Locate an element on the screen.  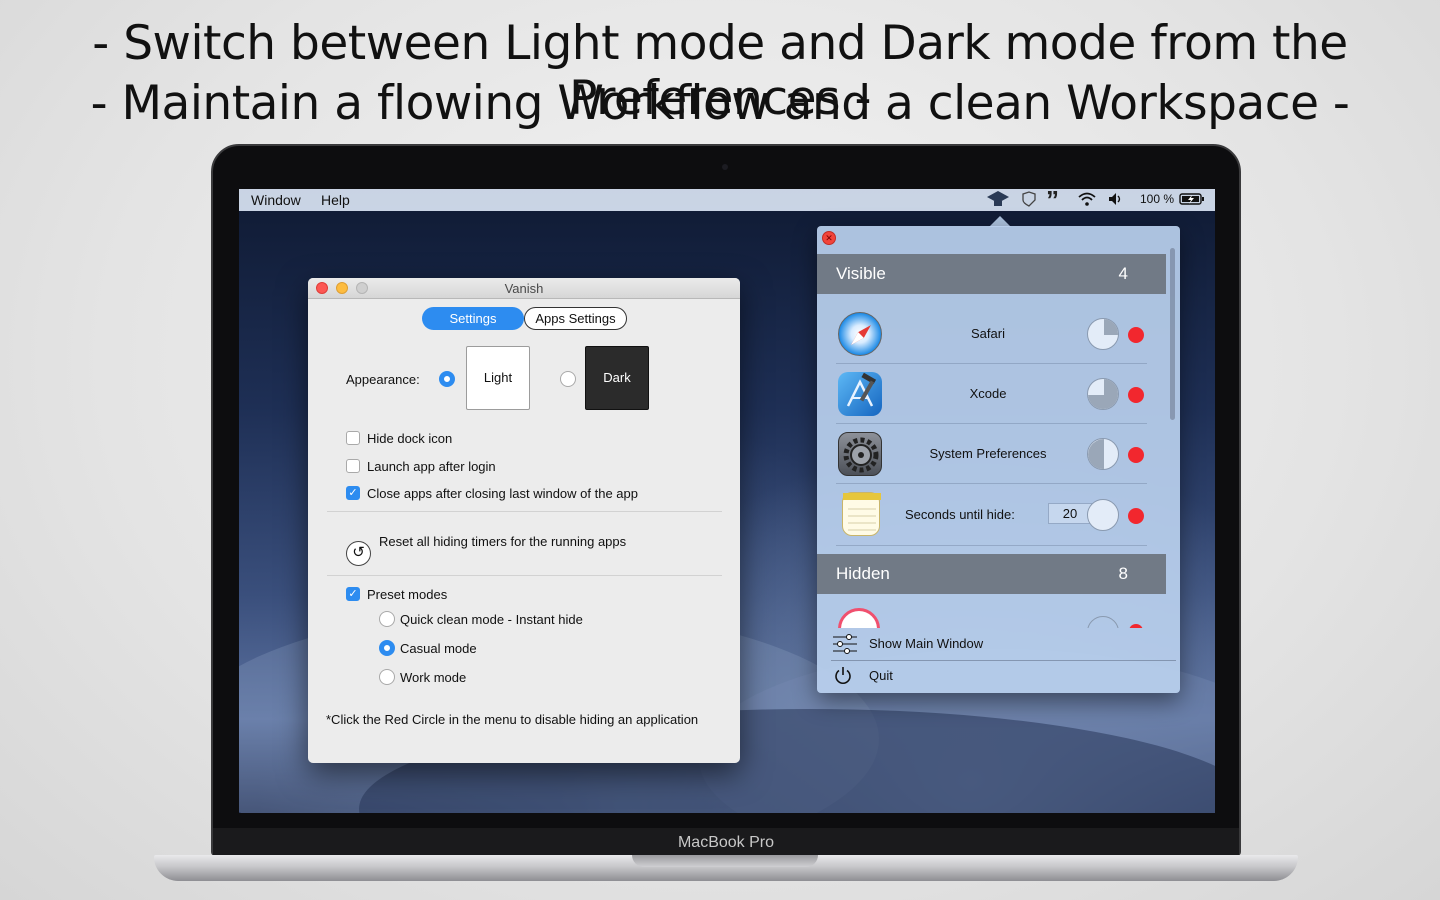
close-apps-checkbox: ✓ is located at coordinates (353, 493).